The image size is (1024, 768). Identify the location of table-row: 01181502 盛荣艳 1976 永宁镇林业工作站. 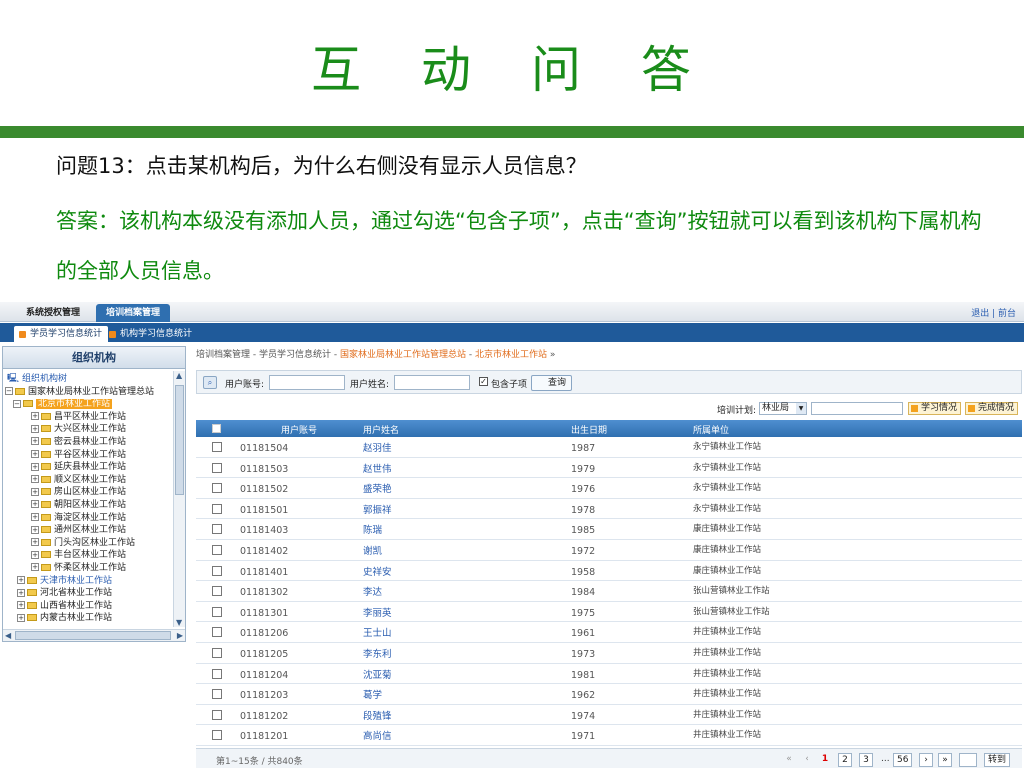
(609, 488).